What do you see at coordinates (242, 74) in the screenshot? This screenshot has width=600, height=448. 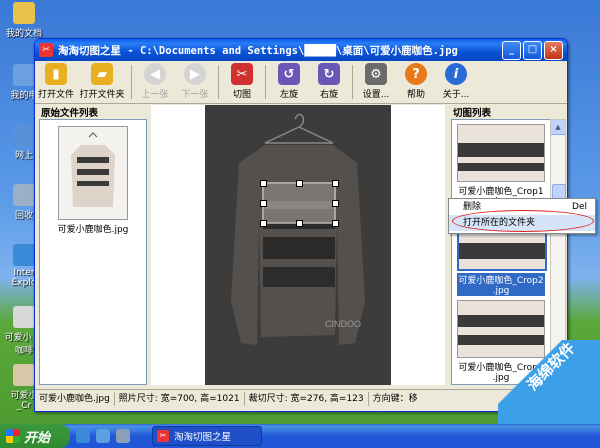 I see `scissors-icon: ✂` at bounding box center [242, 74].